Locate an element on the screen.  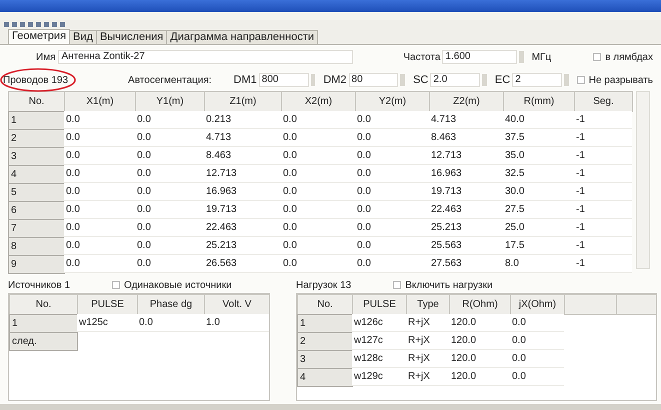
checkbox-label: в лямбдах is located at coordinates (629, 57).